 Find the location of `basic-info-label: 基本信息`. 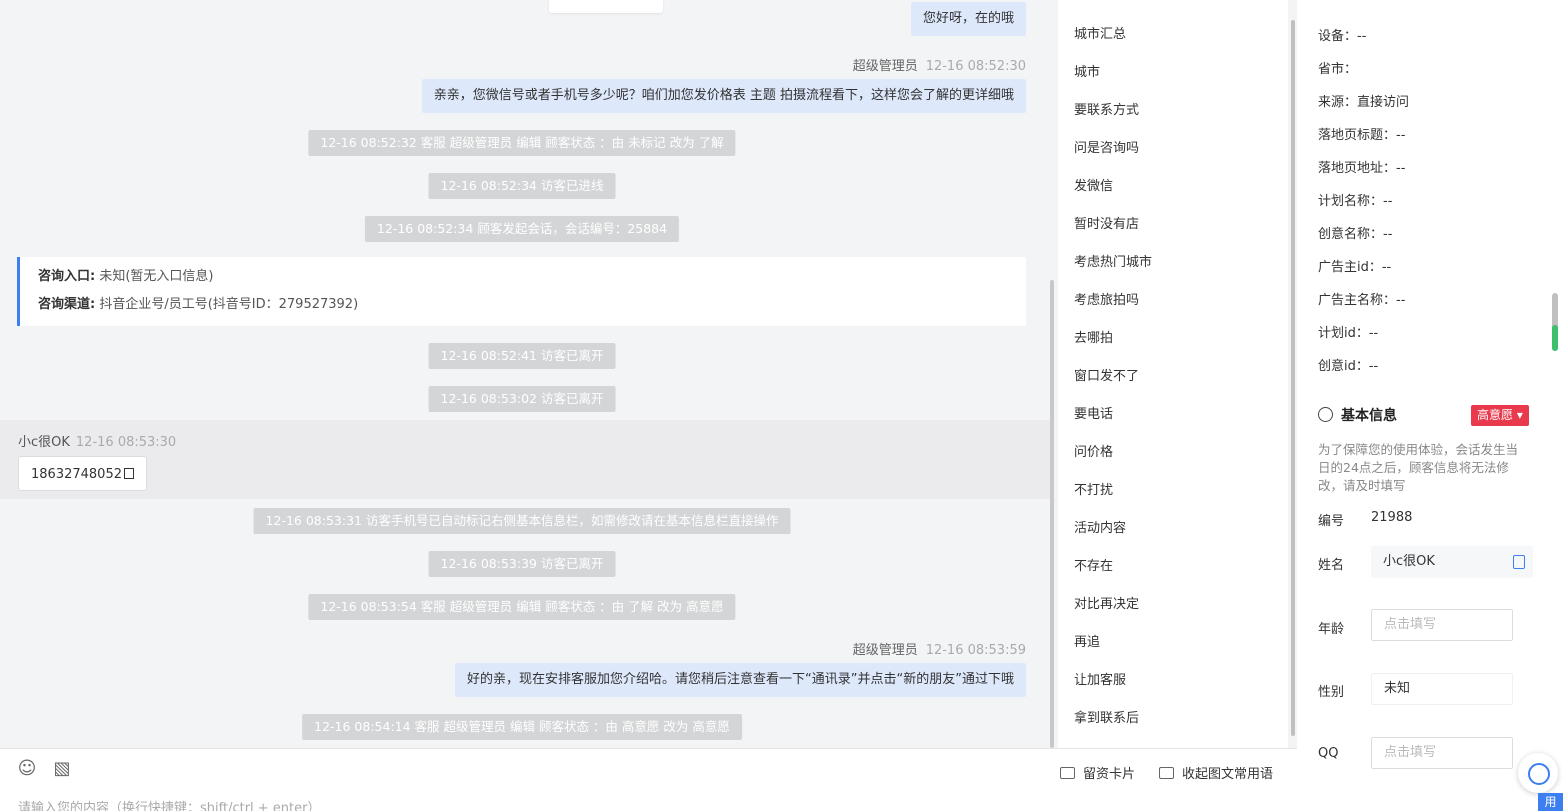

basic-info-label: 基本信息 is located at coordinates (1369, 416).